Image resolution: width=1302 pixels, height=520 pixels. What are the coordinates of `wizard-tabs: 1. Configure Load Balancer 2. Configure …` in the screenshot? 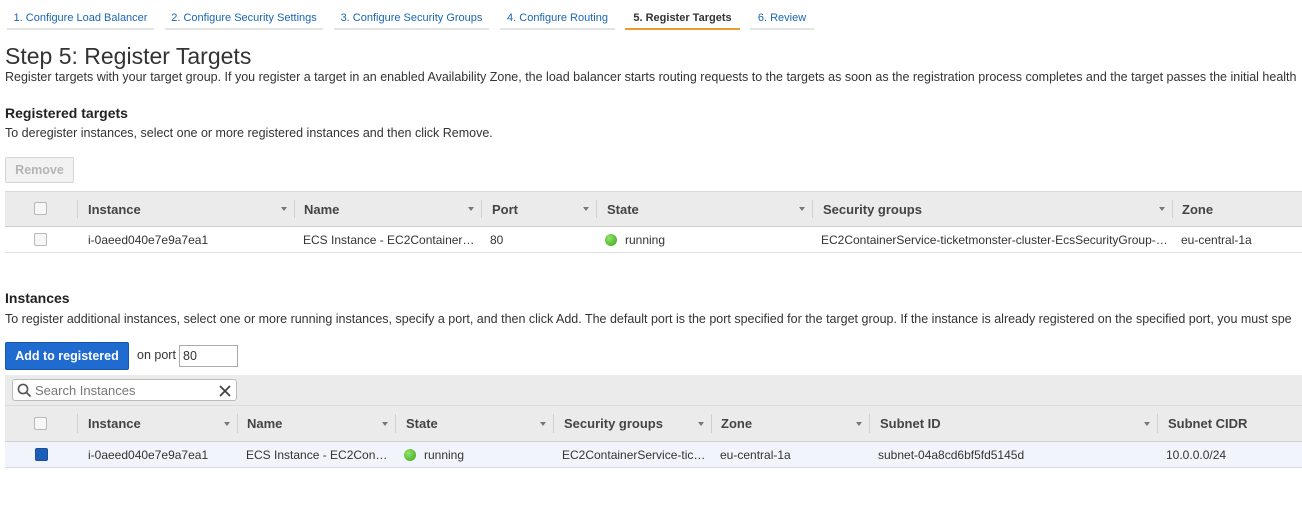 It's located at (651, 16).